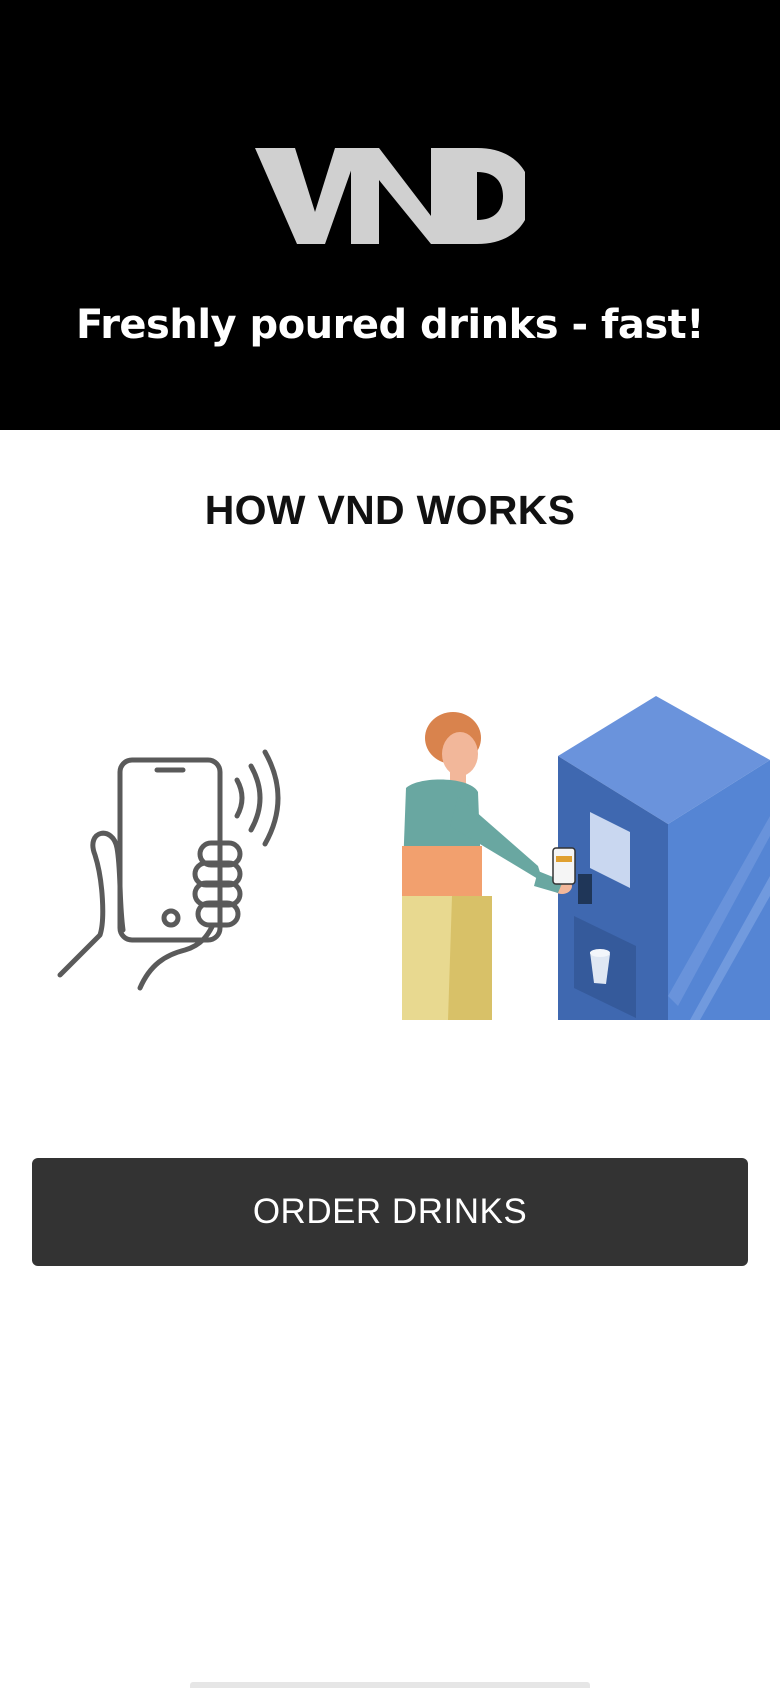 This screenshot has height=1688, width=780. Describe the element at coordinates (390, 196) in the screenshot. I see `vnd-logo` at that location.